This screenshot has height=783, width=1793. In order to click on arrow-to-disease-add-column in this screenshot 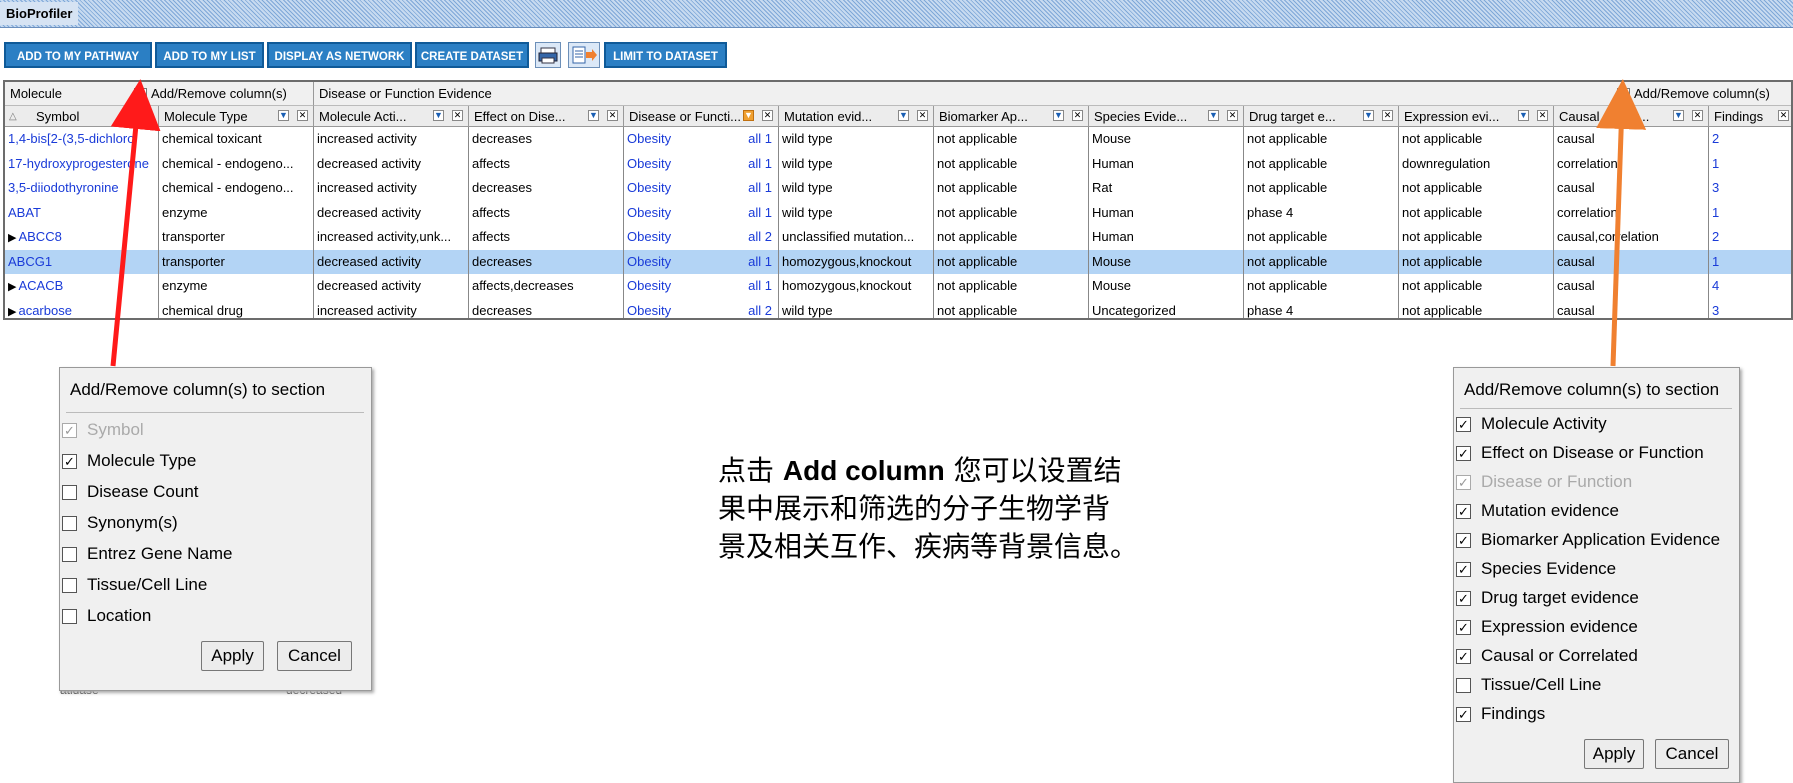, I will do `click(1621, 223)`.